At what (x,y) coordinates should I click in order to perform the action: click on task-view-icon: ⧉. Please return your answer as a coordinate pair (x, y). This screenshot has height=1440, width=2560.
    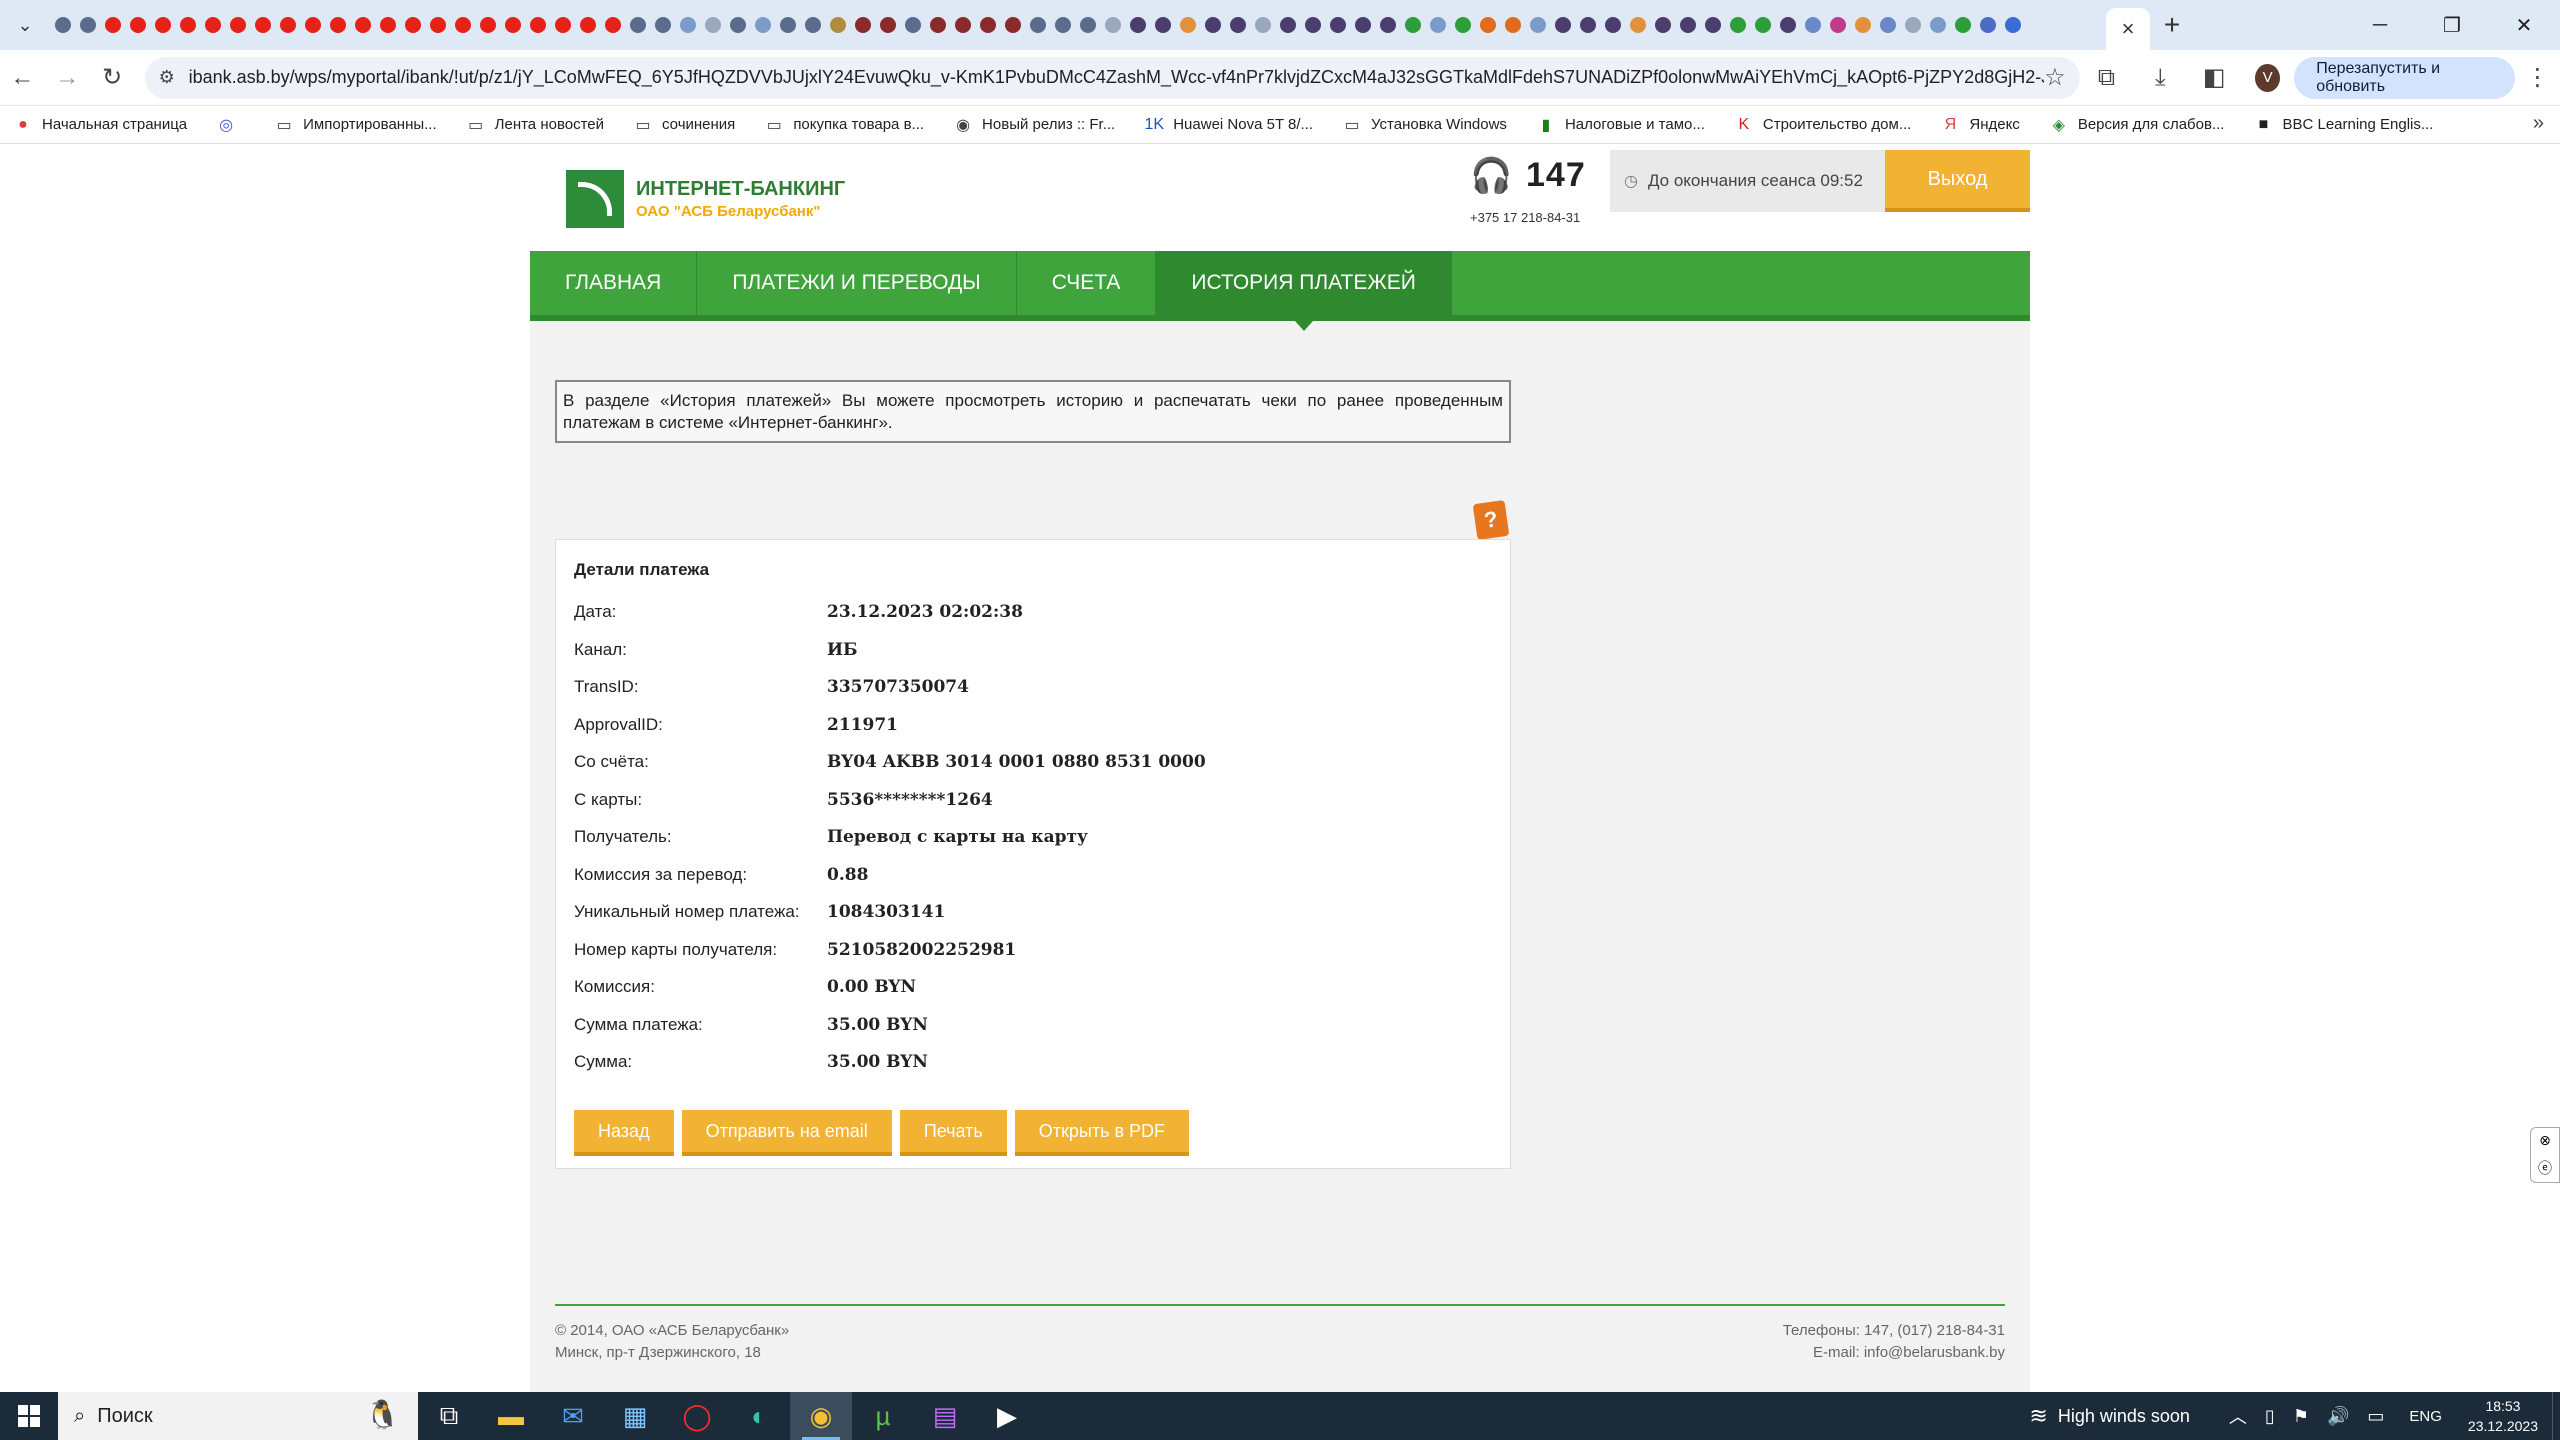
    Looking at the image, I should click on (449, 1416).